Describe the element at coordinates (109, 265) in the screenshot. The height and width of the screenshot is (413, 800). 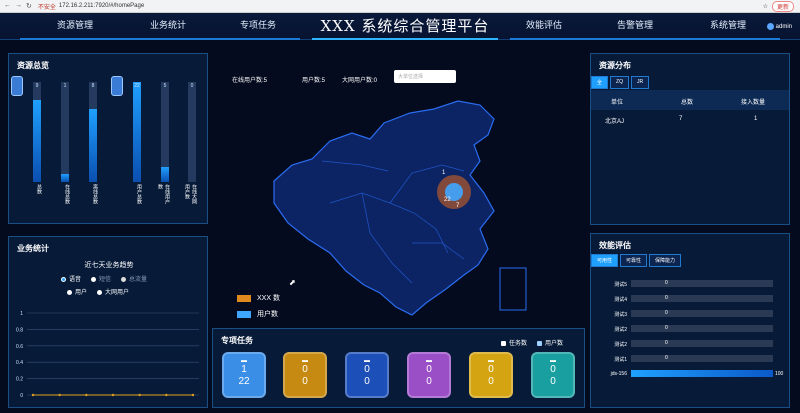
I see `chart-title: 近七天业务趋势` at that location.